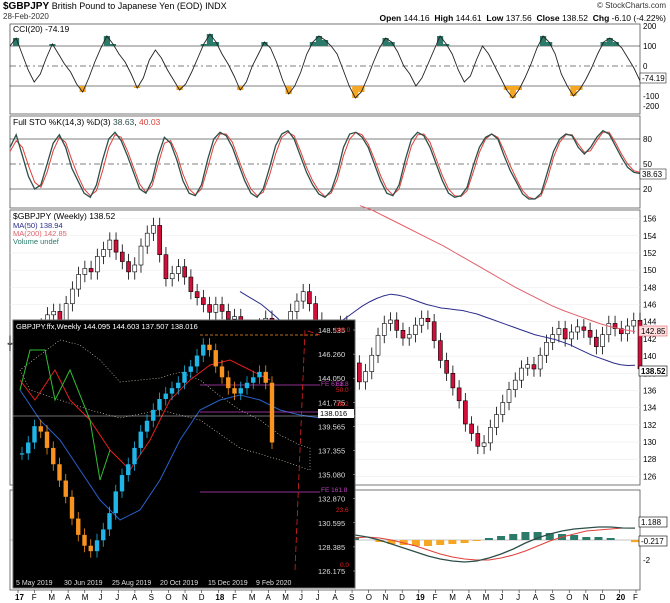  I want to click on inset-fib-label: 100.0, so click(342, 330).